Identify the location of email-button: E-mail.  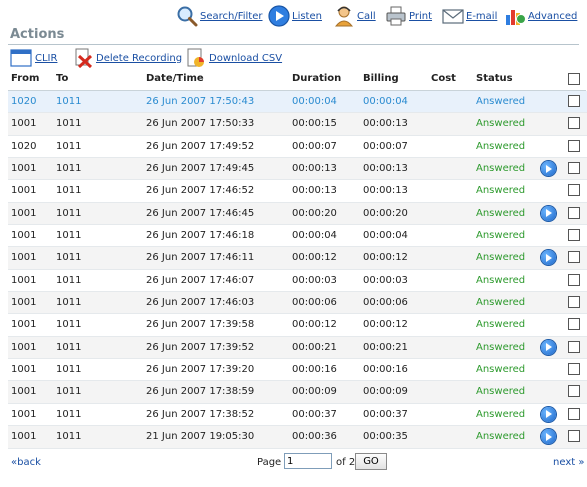
(469, 16).